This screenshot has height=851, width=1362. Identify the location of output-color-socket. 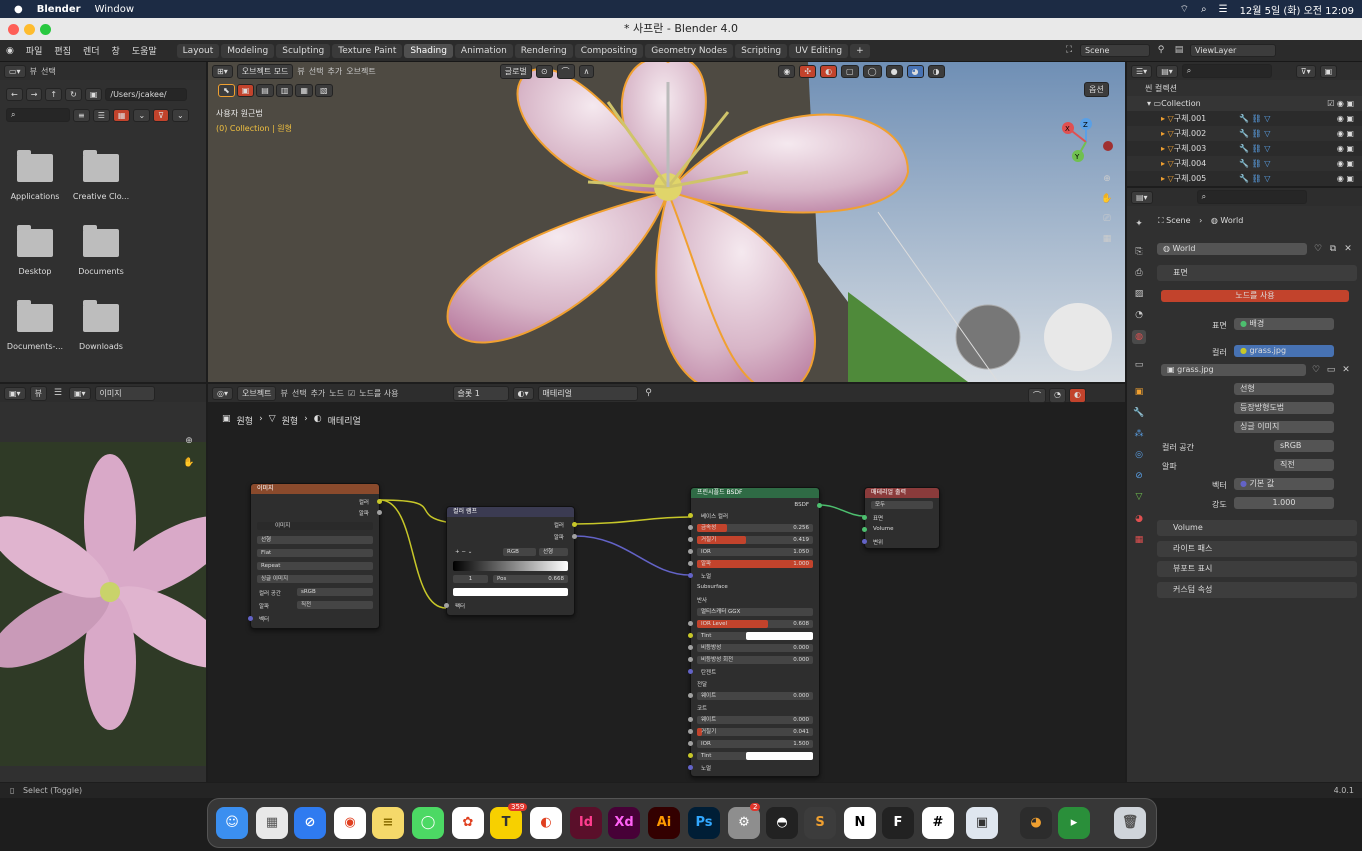
(574, 524).